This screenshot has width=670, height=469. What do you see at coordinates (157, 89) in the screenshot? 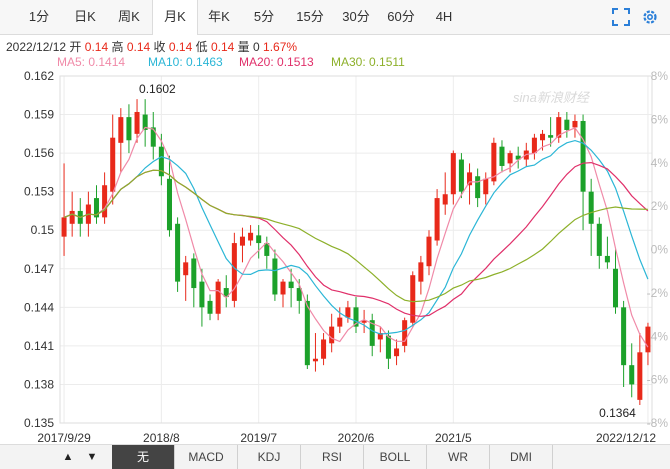
I see `max-price-label: 0.1602` at bounding box center [157, 89].